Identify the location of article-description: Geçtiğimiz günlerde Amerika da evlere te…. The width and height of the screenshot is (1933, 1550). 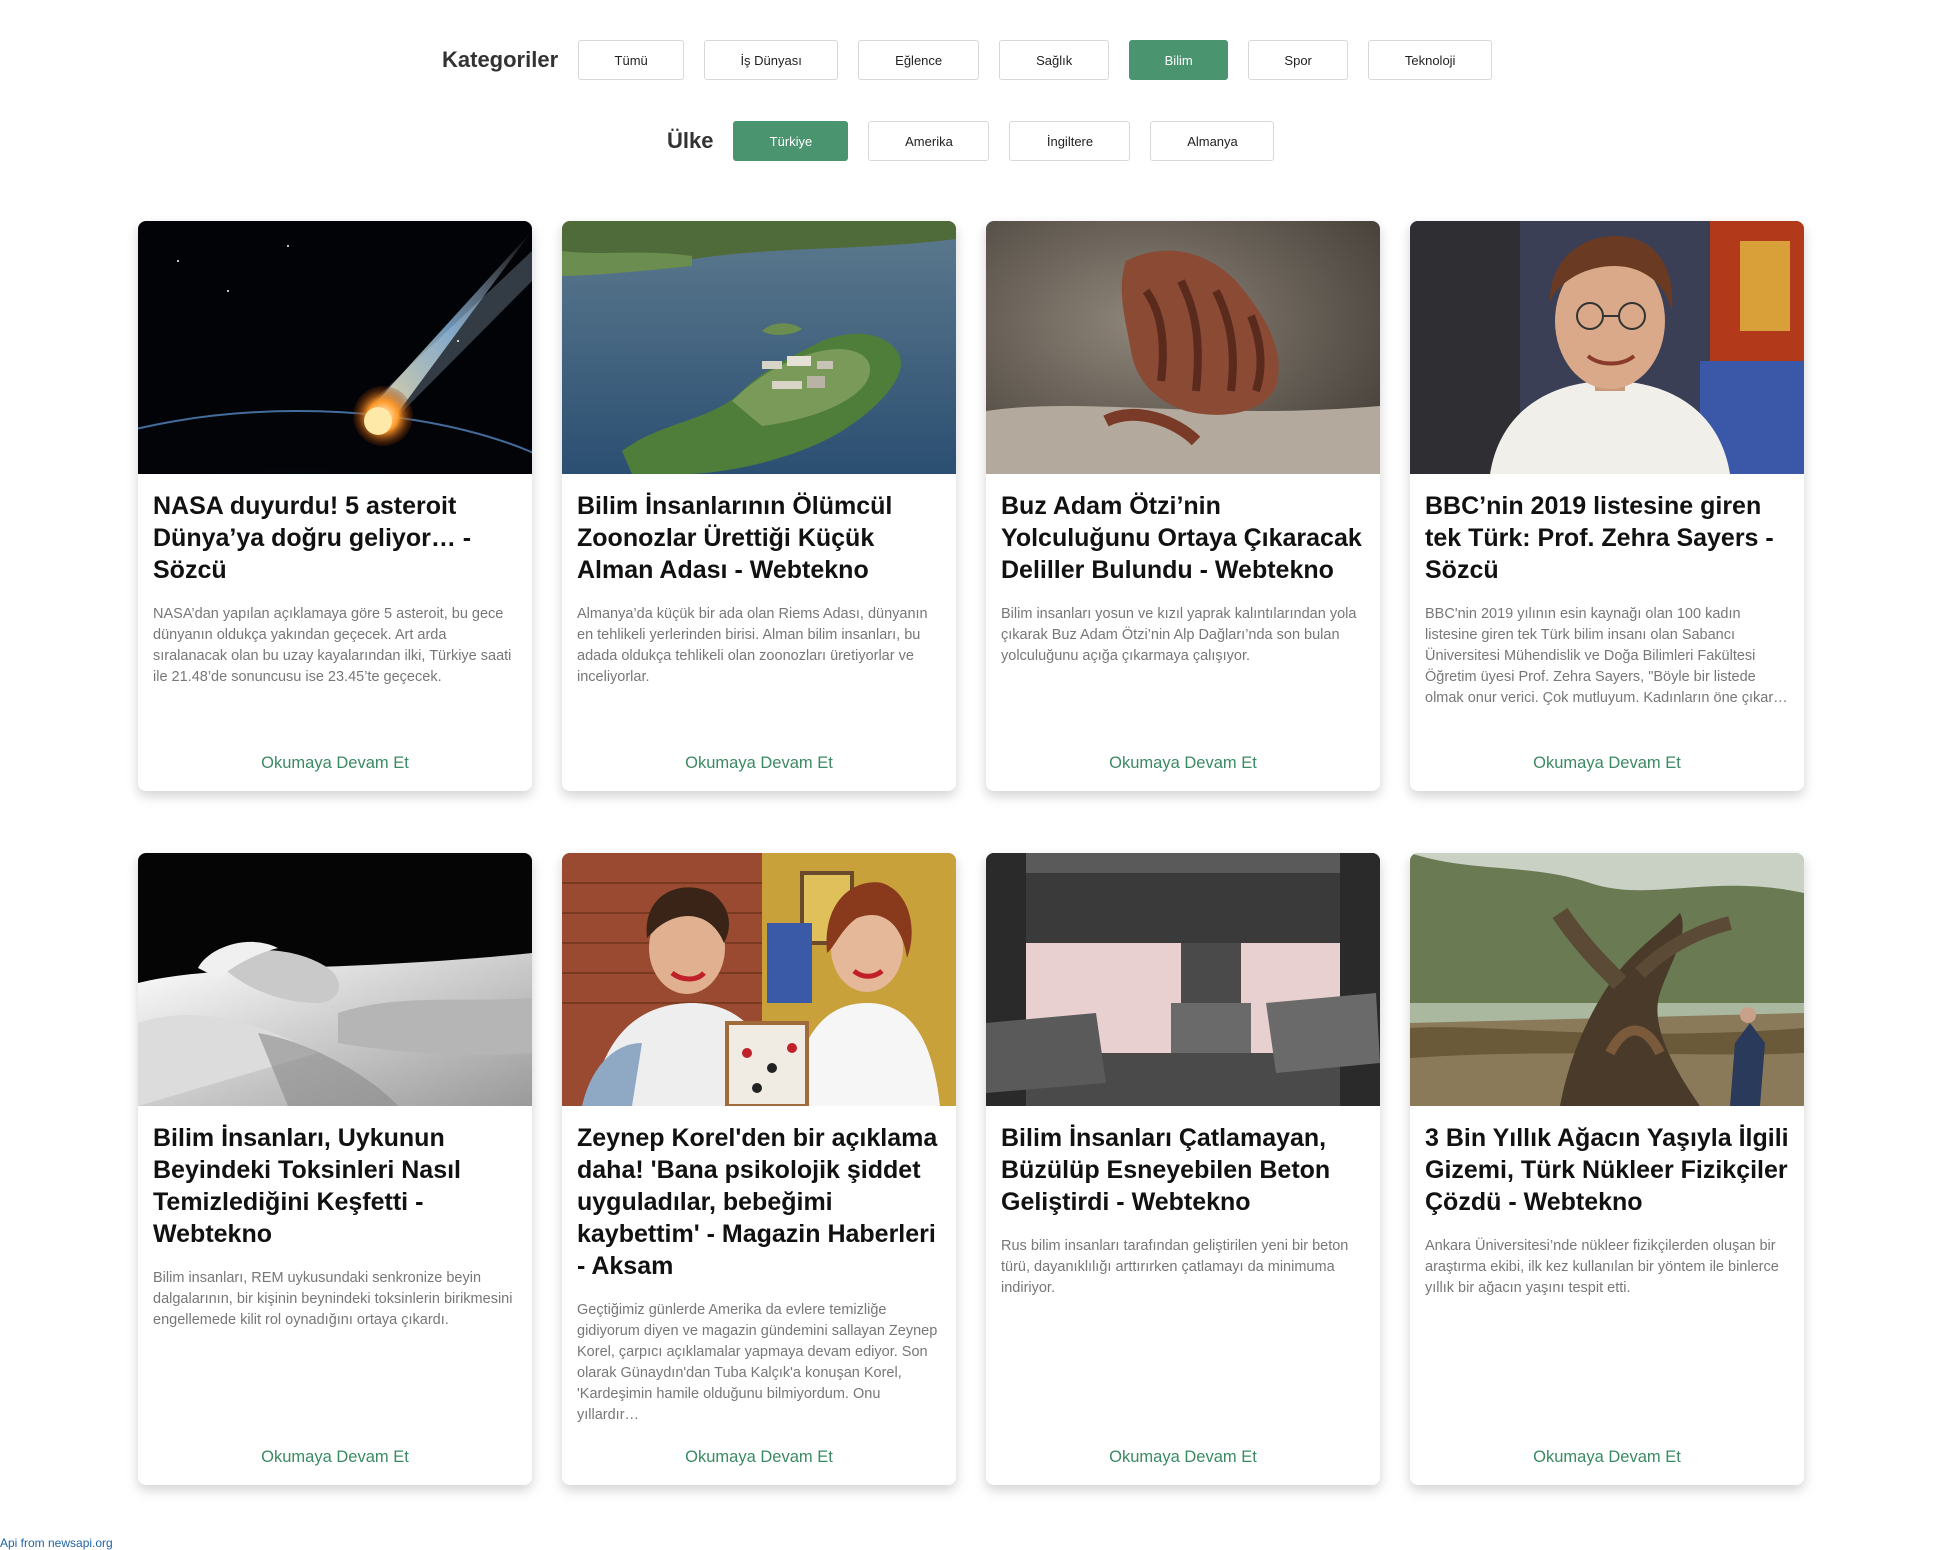
(757, 1362).